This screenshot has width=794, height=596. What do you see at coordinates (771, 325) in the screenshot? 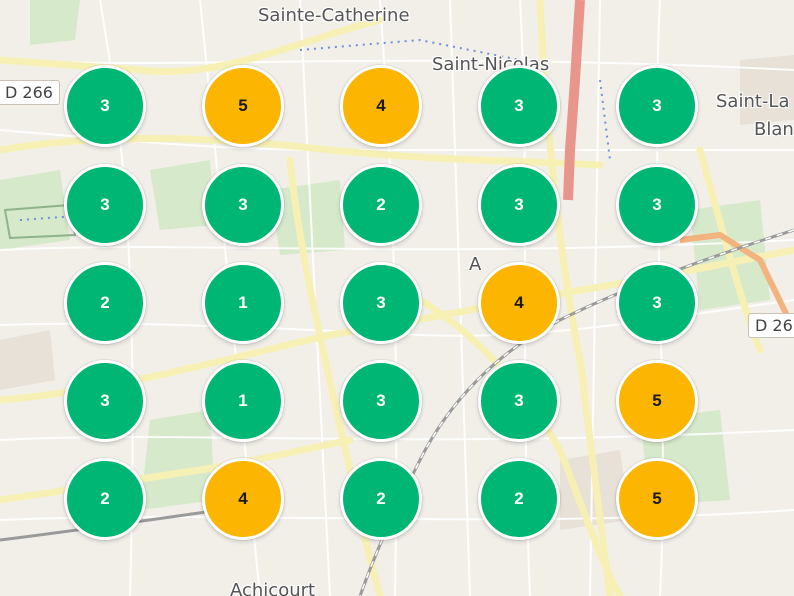
I see `road-badge-d26: D 26` at bounding box center [771, 325].